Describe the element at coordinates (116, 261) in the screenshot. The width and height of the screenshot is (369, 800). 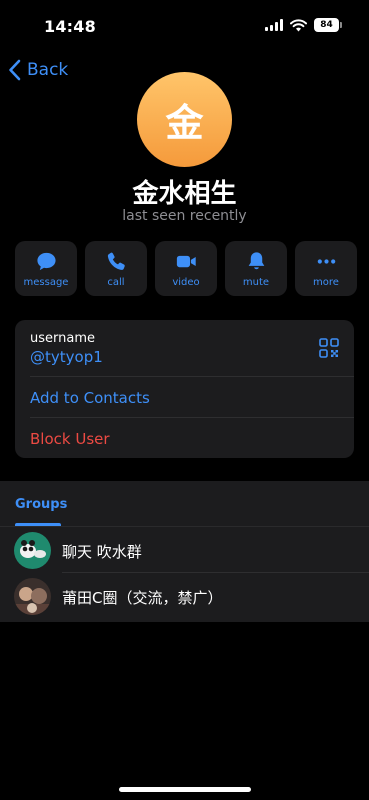
I see `phone-icon` at that location.